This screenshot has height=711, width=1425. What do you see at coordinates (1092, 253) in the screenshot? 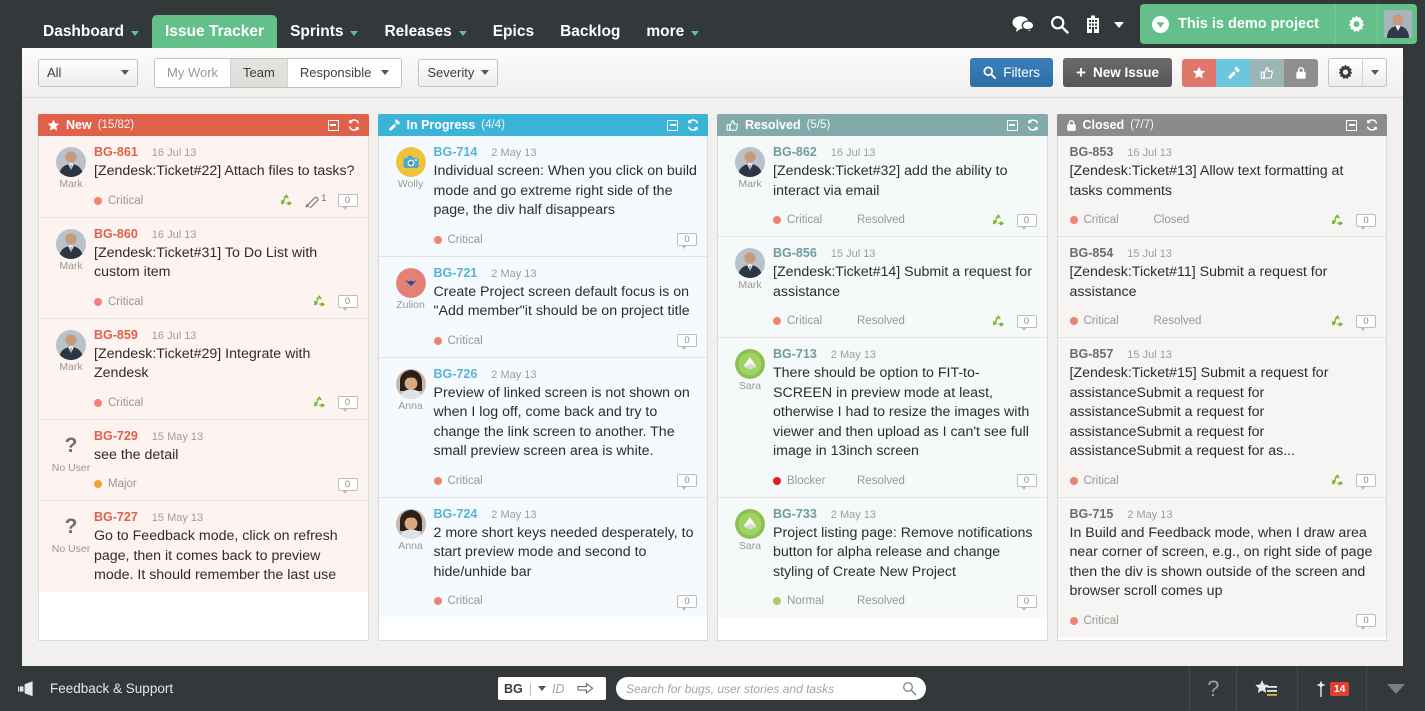
I see `issue-id-link: BG-854` at bounding box center [1092, 253].